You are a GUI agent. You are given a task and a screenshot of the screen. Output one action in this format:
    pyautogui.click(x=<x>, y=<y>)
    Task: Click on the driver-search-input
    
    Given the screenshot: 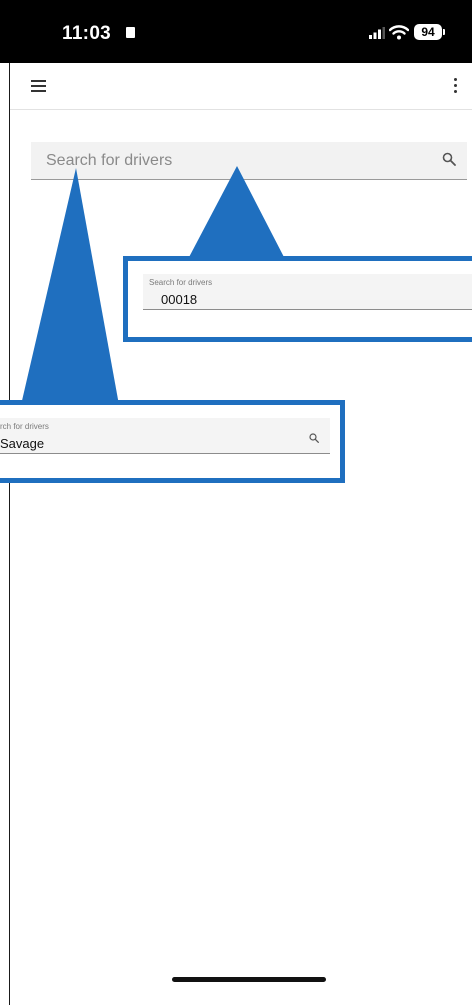 What is the action you would take?
    pyautogui.click(x=238, y=160)
    